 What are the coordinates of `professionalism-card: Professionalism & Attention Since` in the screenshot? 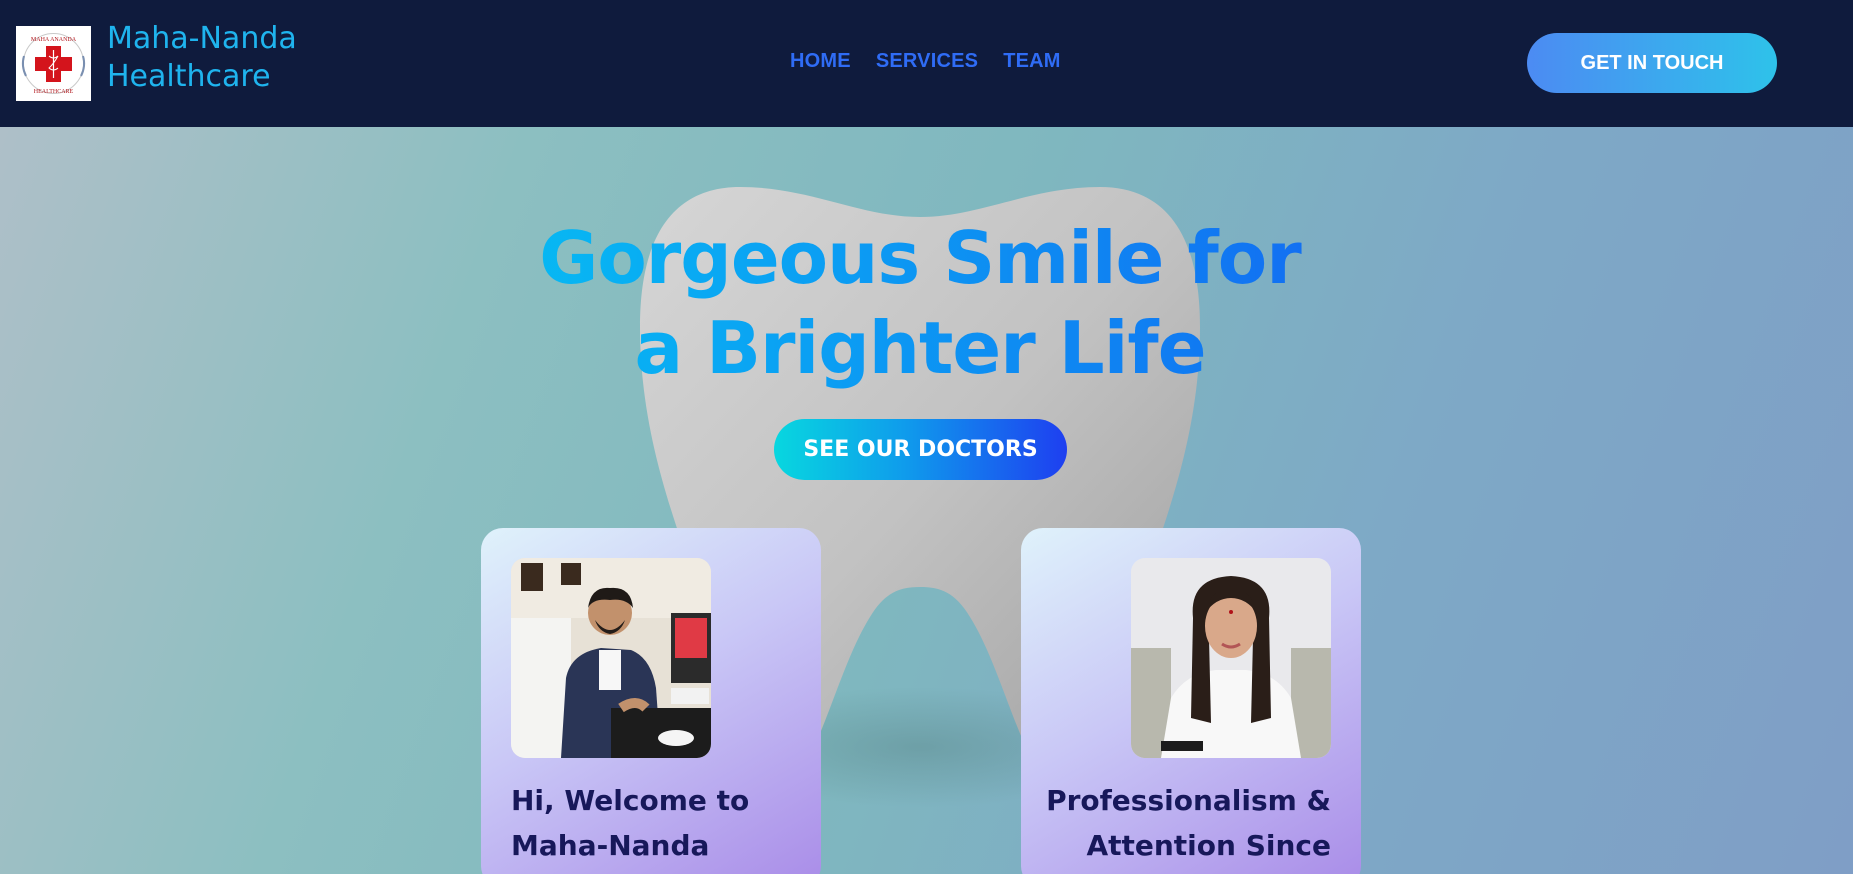 It's located at (1191, 701).